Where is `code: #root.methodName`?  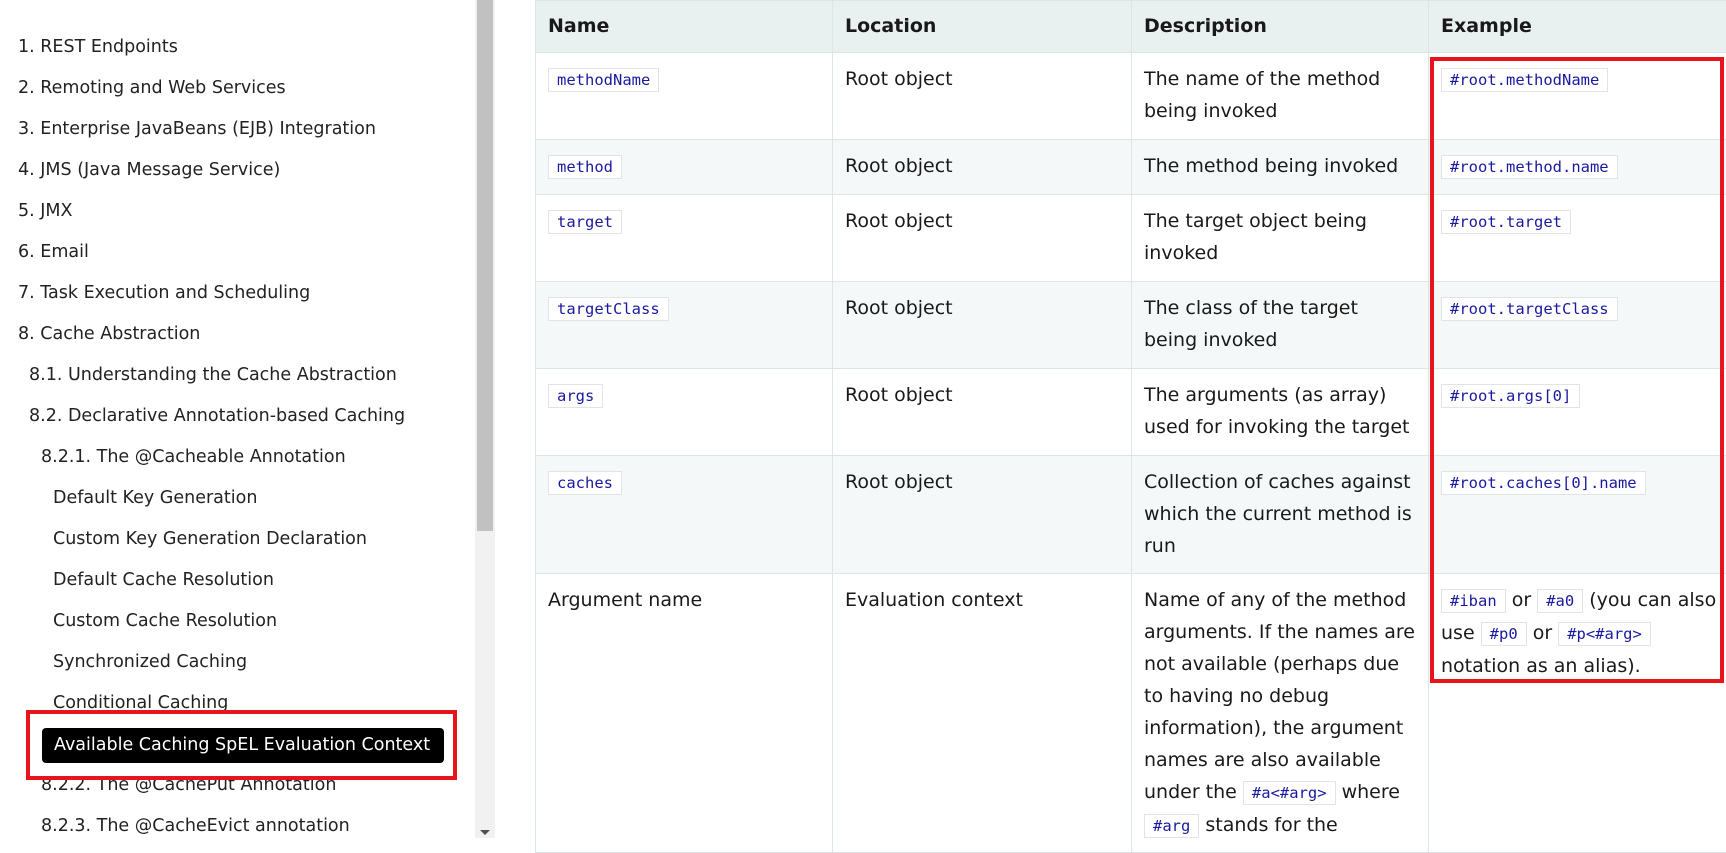 code: #root.methodName is located at coordinates (1524, 80).